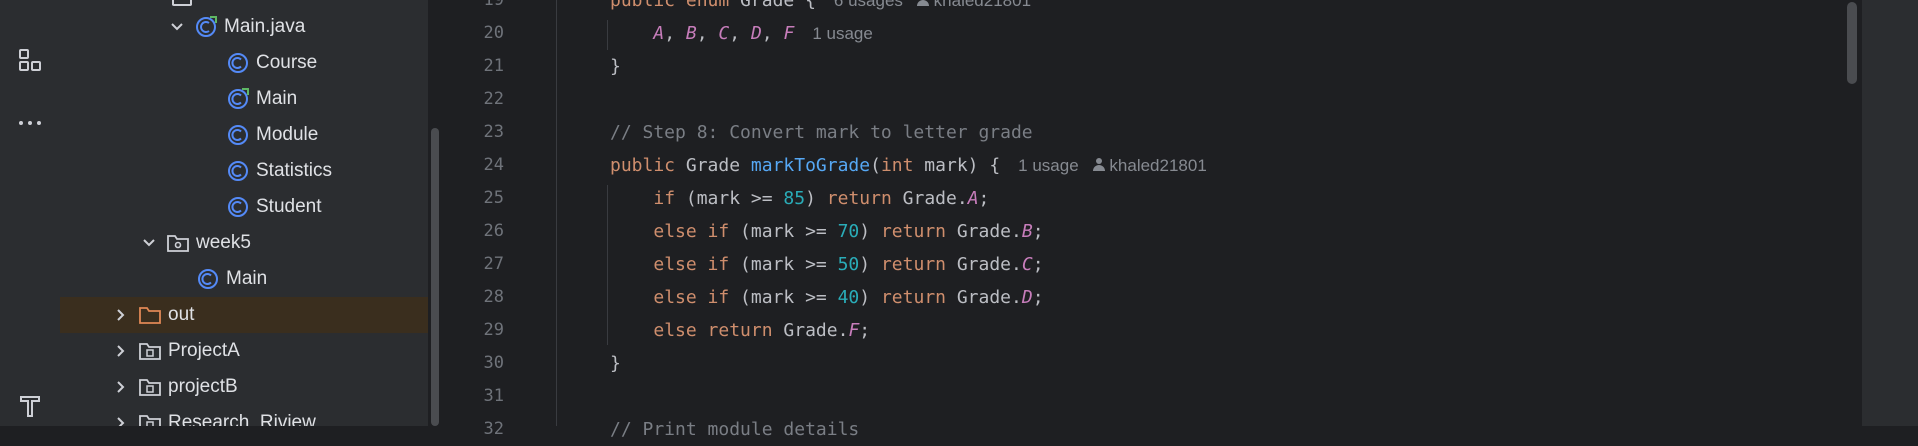  Describe the element at coordinates (493, 429) in the screenshot. I see `line-number: 32` at that location.